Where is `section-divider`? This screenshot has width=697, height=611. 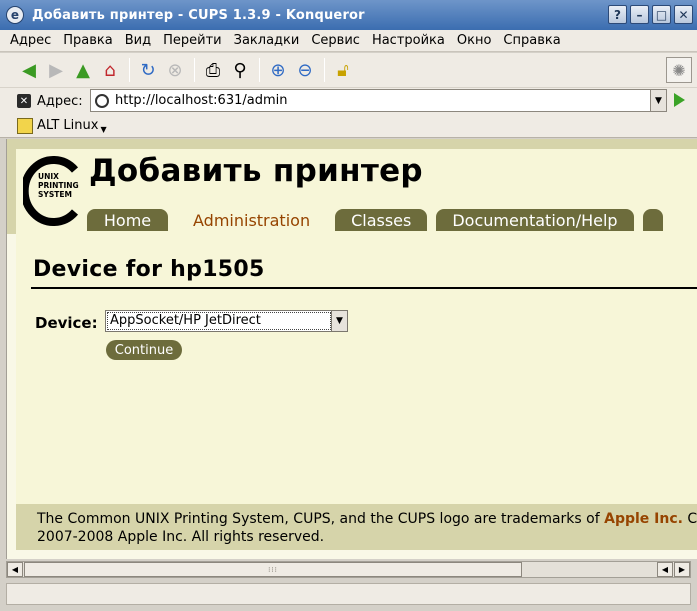
section-divider is located at coordinates (364, 288).